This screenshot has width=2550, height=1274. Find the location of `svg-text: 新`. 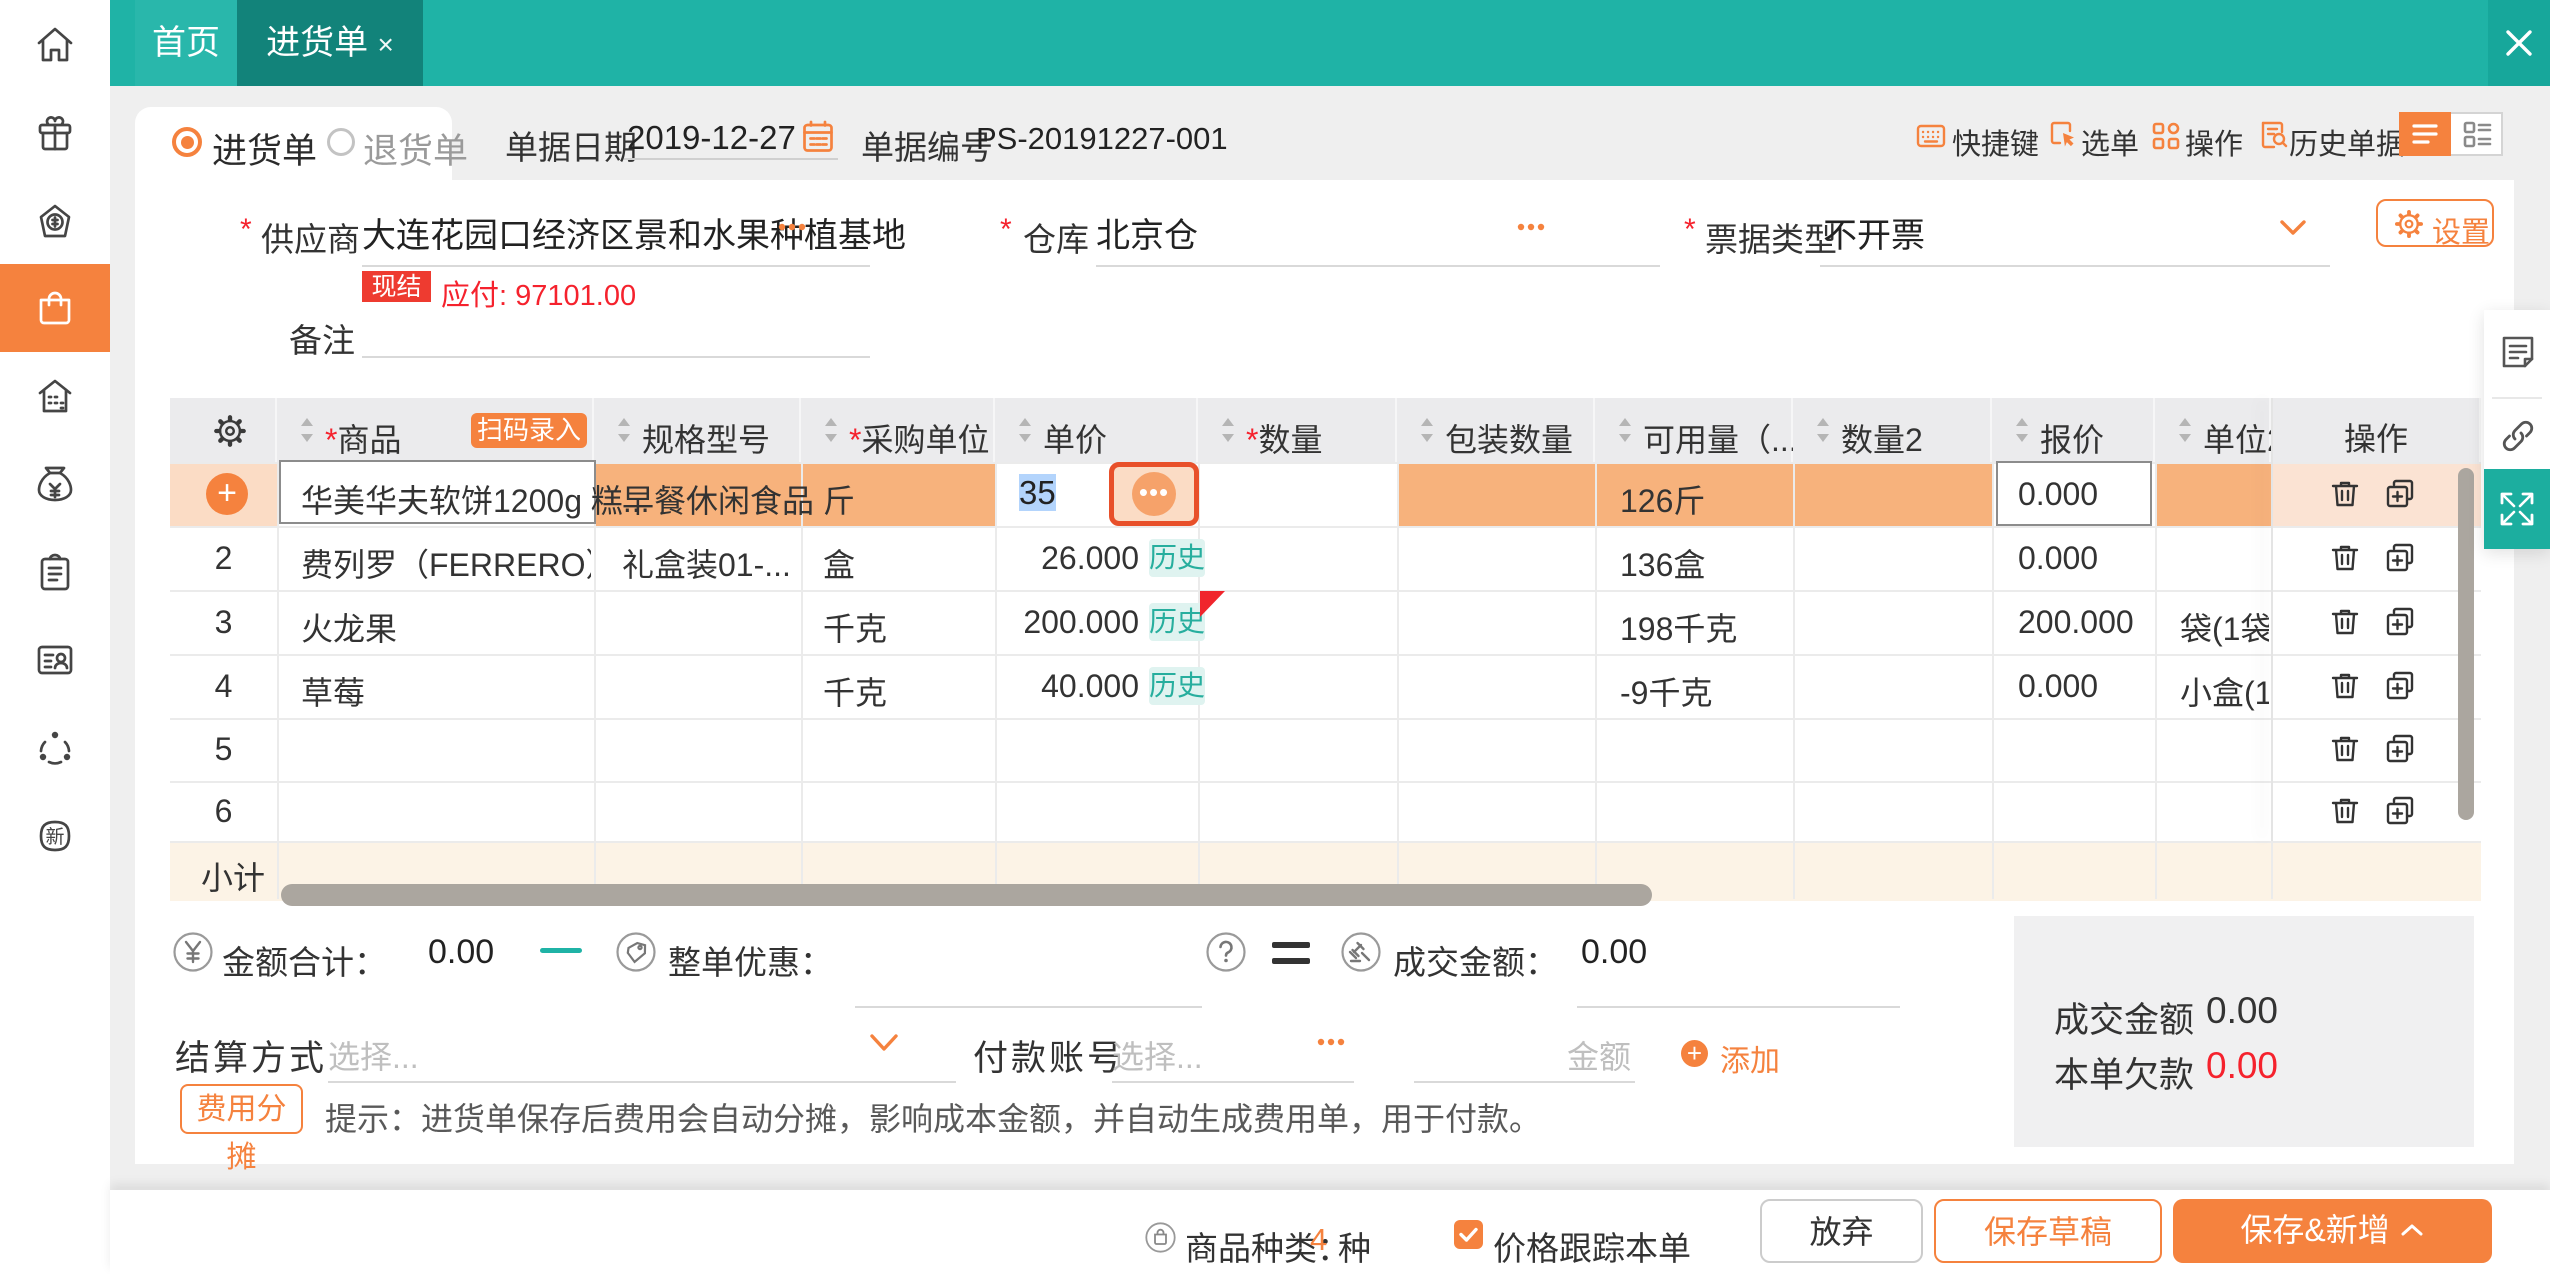

svg-text: 新 is located at coordinates (54, 837).